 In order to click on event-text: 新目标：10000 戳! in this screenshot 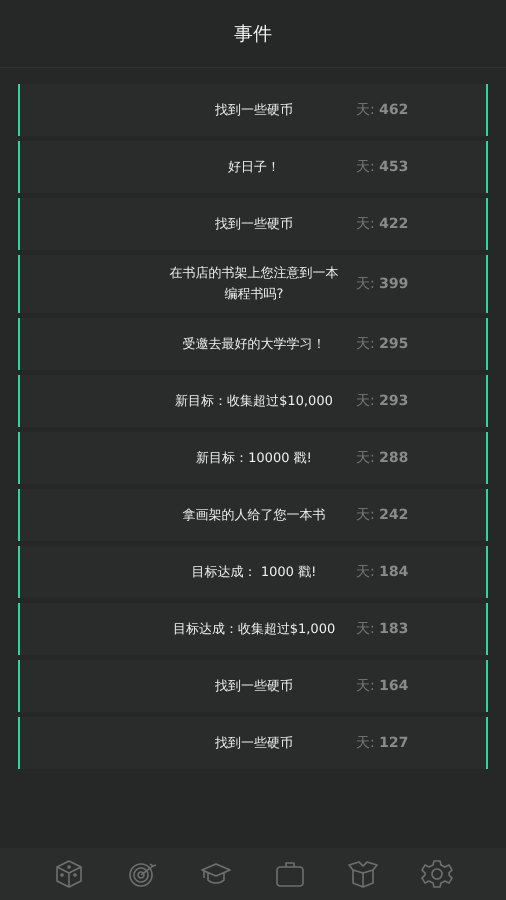, I will do `click(254, 459)`.